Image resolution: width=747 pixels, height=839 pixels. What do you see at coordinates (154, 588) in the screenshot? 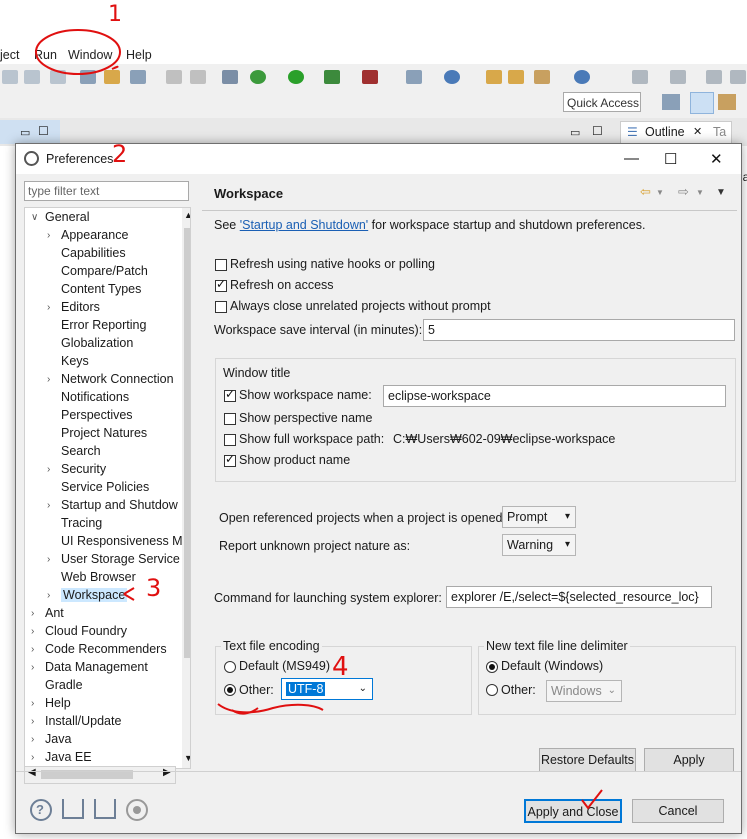
I see `annotation-number-3: 3` at bounding box center [154, 588].